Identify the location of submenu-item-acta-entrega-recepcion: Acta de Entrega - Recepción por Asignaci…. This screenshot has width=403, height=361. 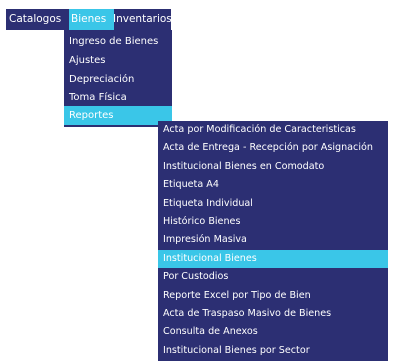
(273, 148).